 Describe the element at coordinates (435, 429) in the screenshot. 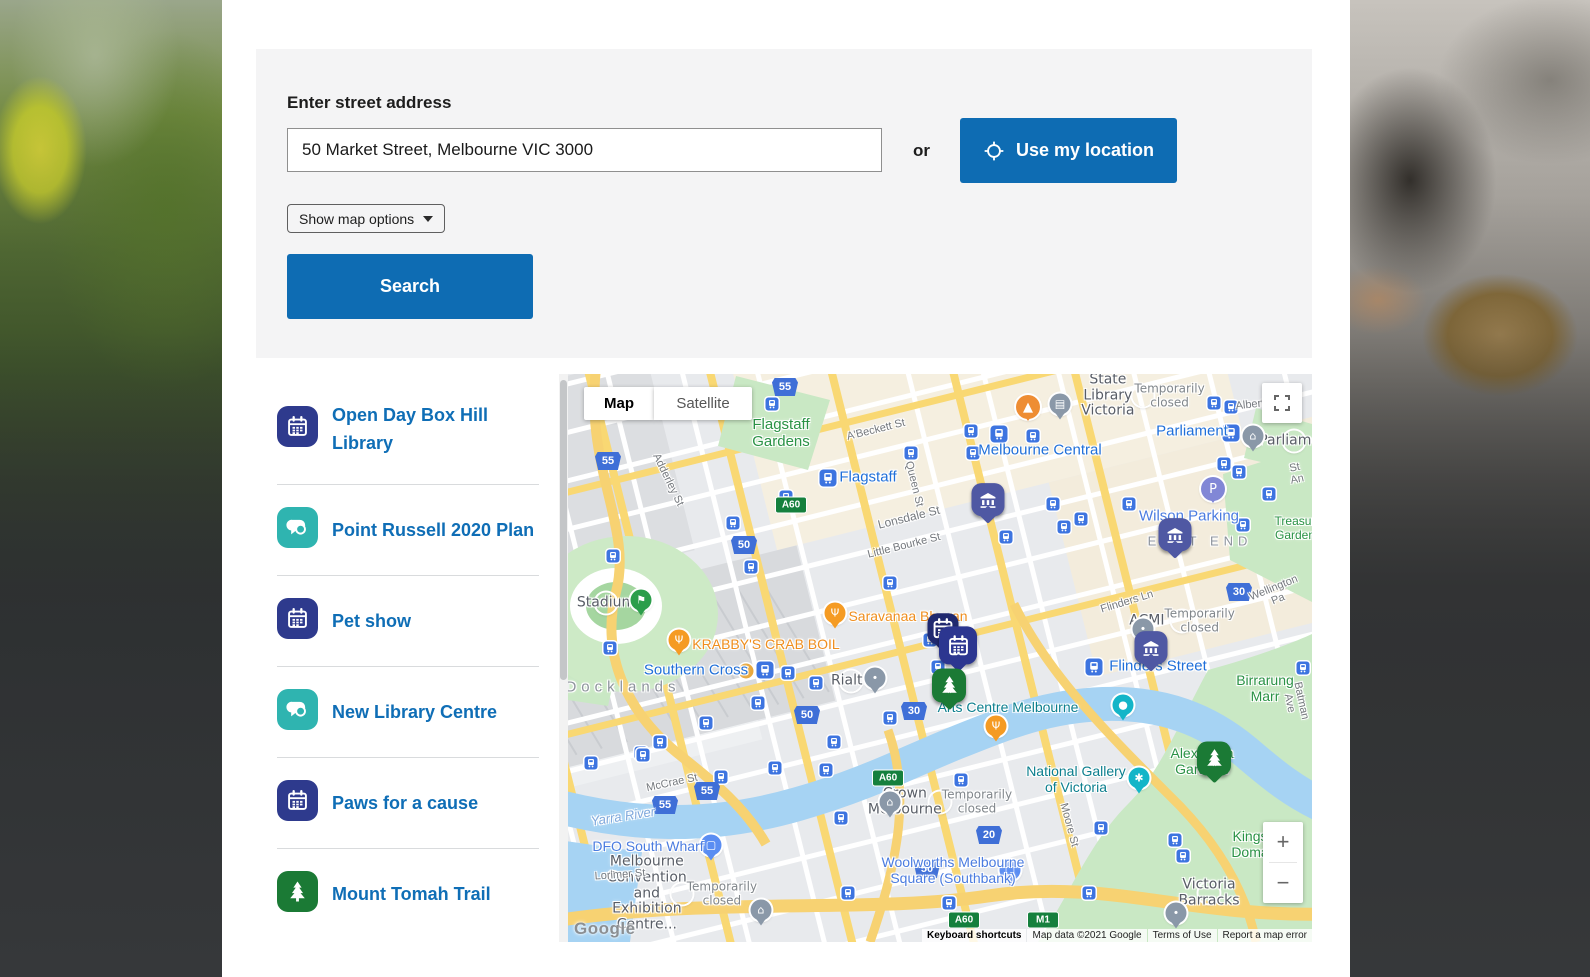

I see `result-link: Open Day Box Hill Library` at that location.